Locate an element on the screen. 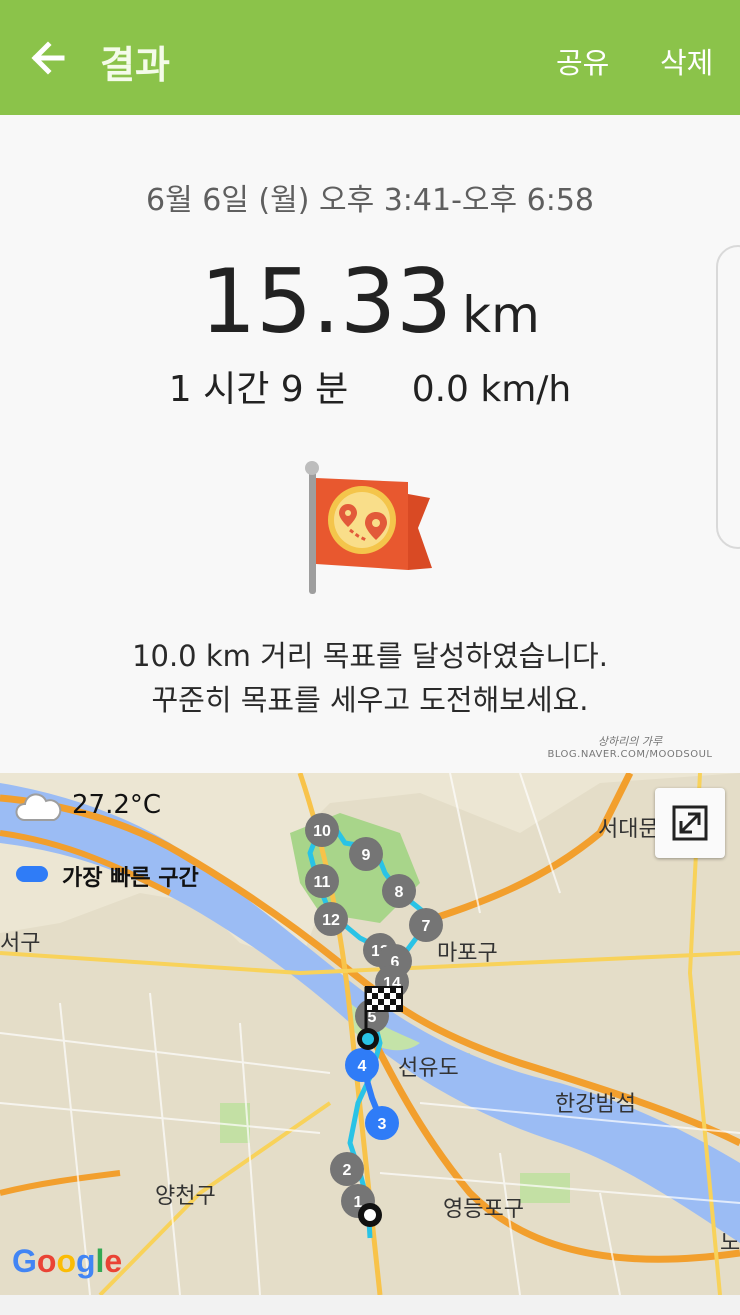  marker-7: 7 is located at coordinates (426, 925).